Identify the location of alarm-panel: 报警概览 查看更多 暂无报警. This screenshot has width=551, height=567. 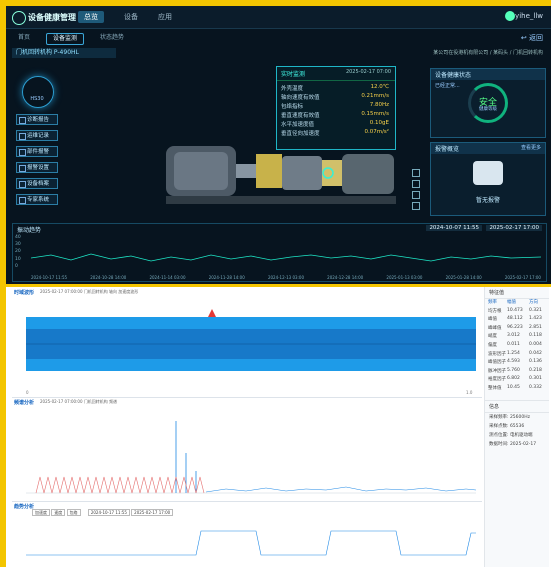
(488, 179).